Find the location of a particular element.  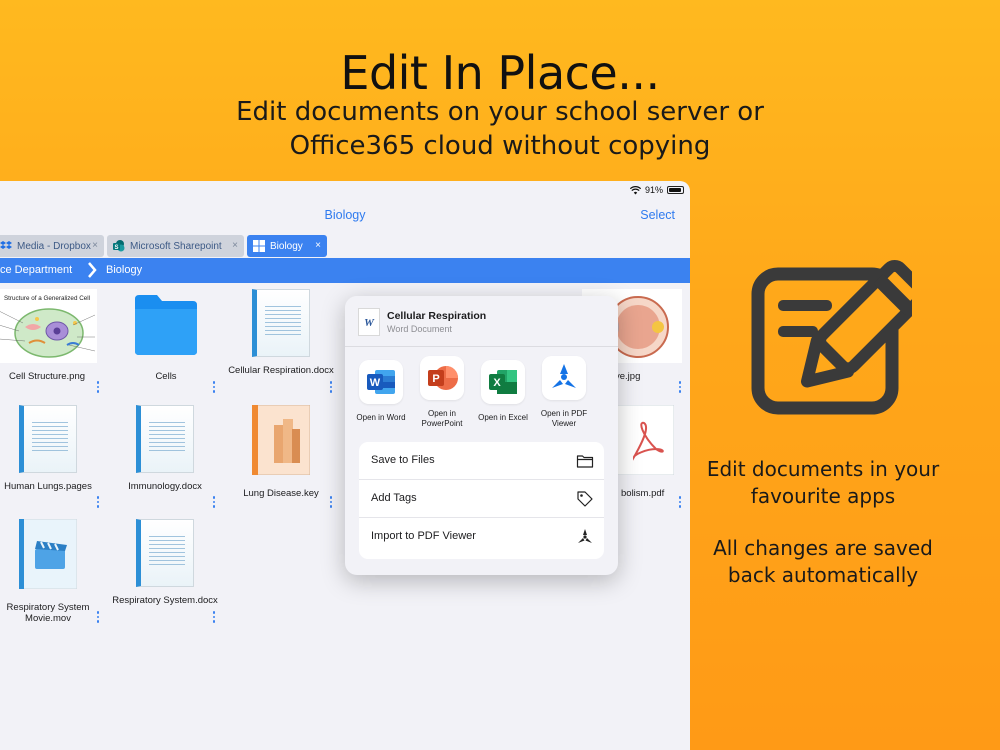

breadcrumb: ce Department Biology is located at coordinates (345, 270).